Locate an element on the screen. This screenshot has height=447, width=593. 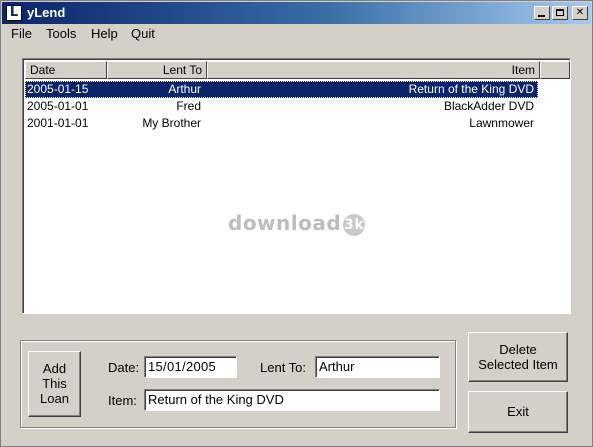
close-icon: ✕ is located at coordinates (580, 12).